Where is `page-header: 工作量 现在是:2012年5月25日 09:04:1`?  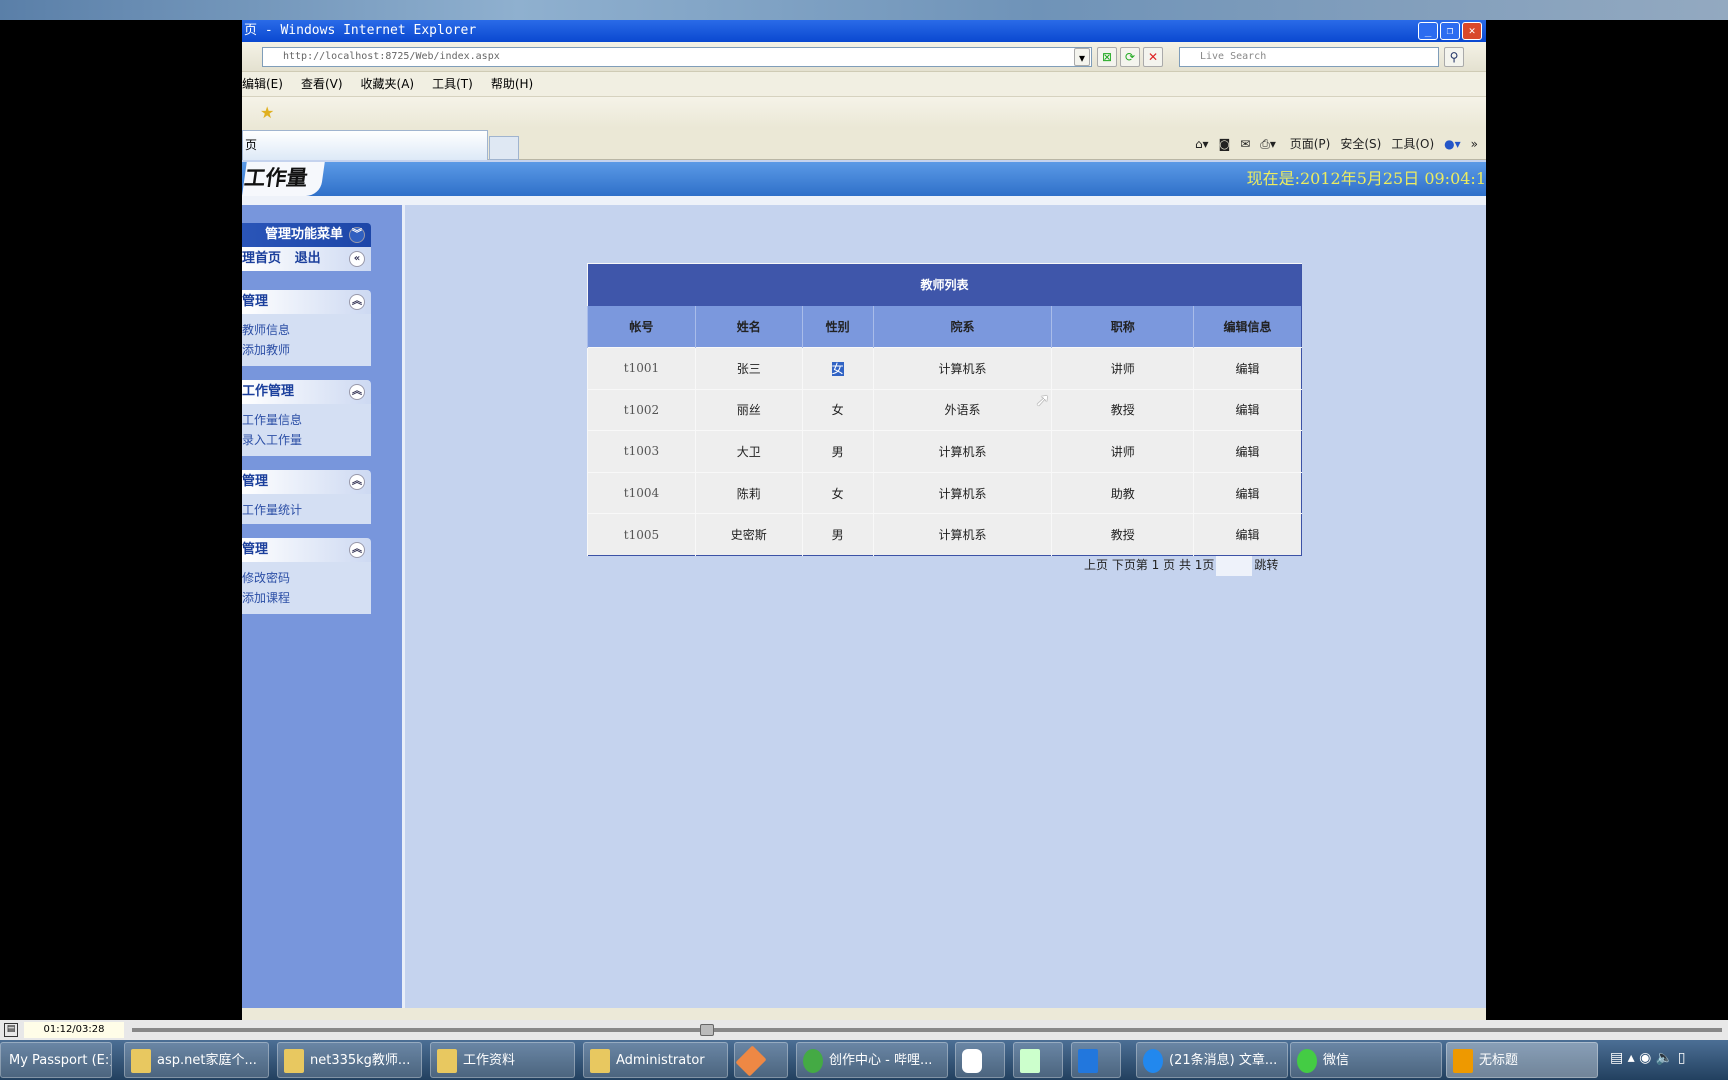 page-header: 工作量 现在是:2012年5月25日 09:04:1 is located at coordinates (864, 179).